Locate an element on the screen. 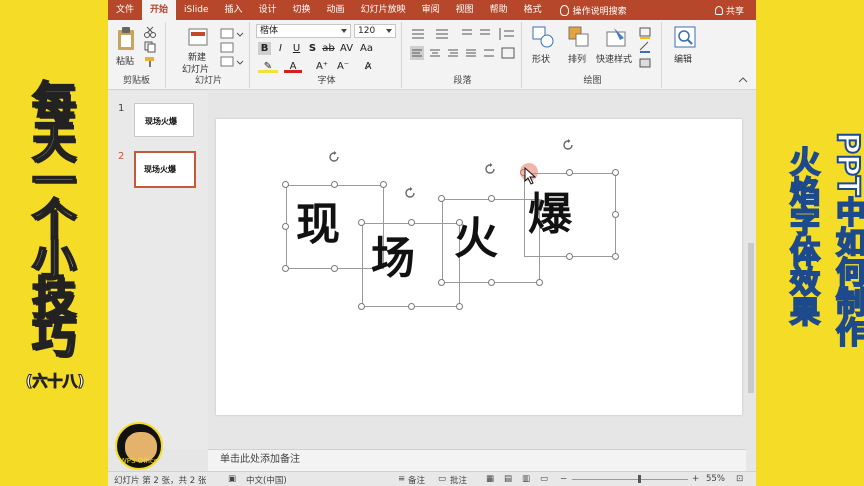 Image resolution: width=864 pixels, height=486 pixels. tab-file: 文件 is located at coordinates (125, 10).